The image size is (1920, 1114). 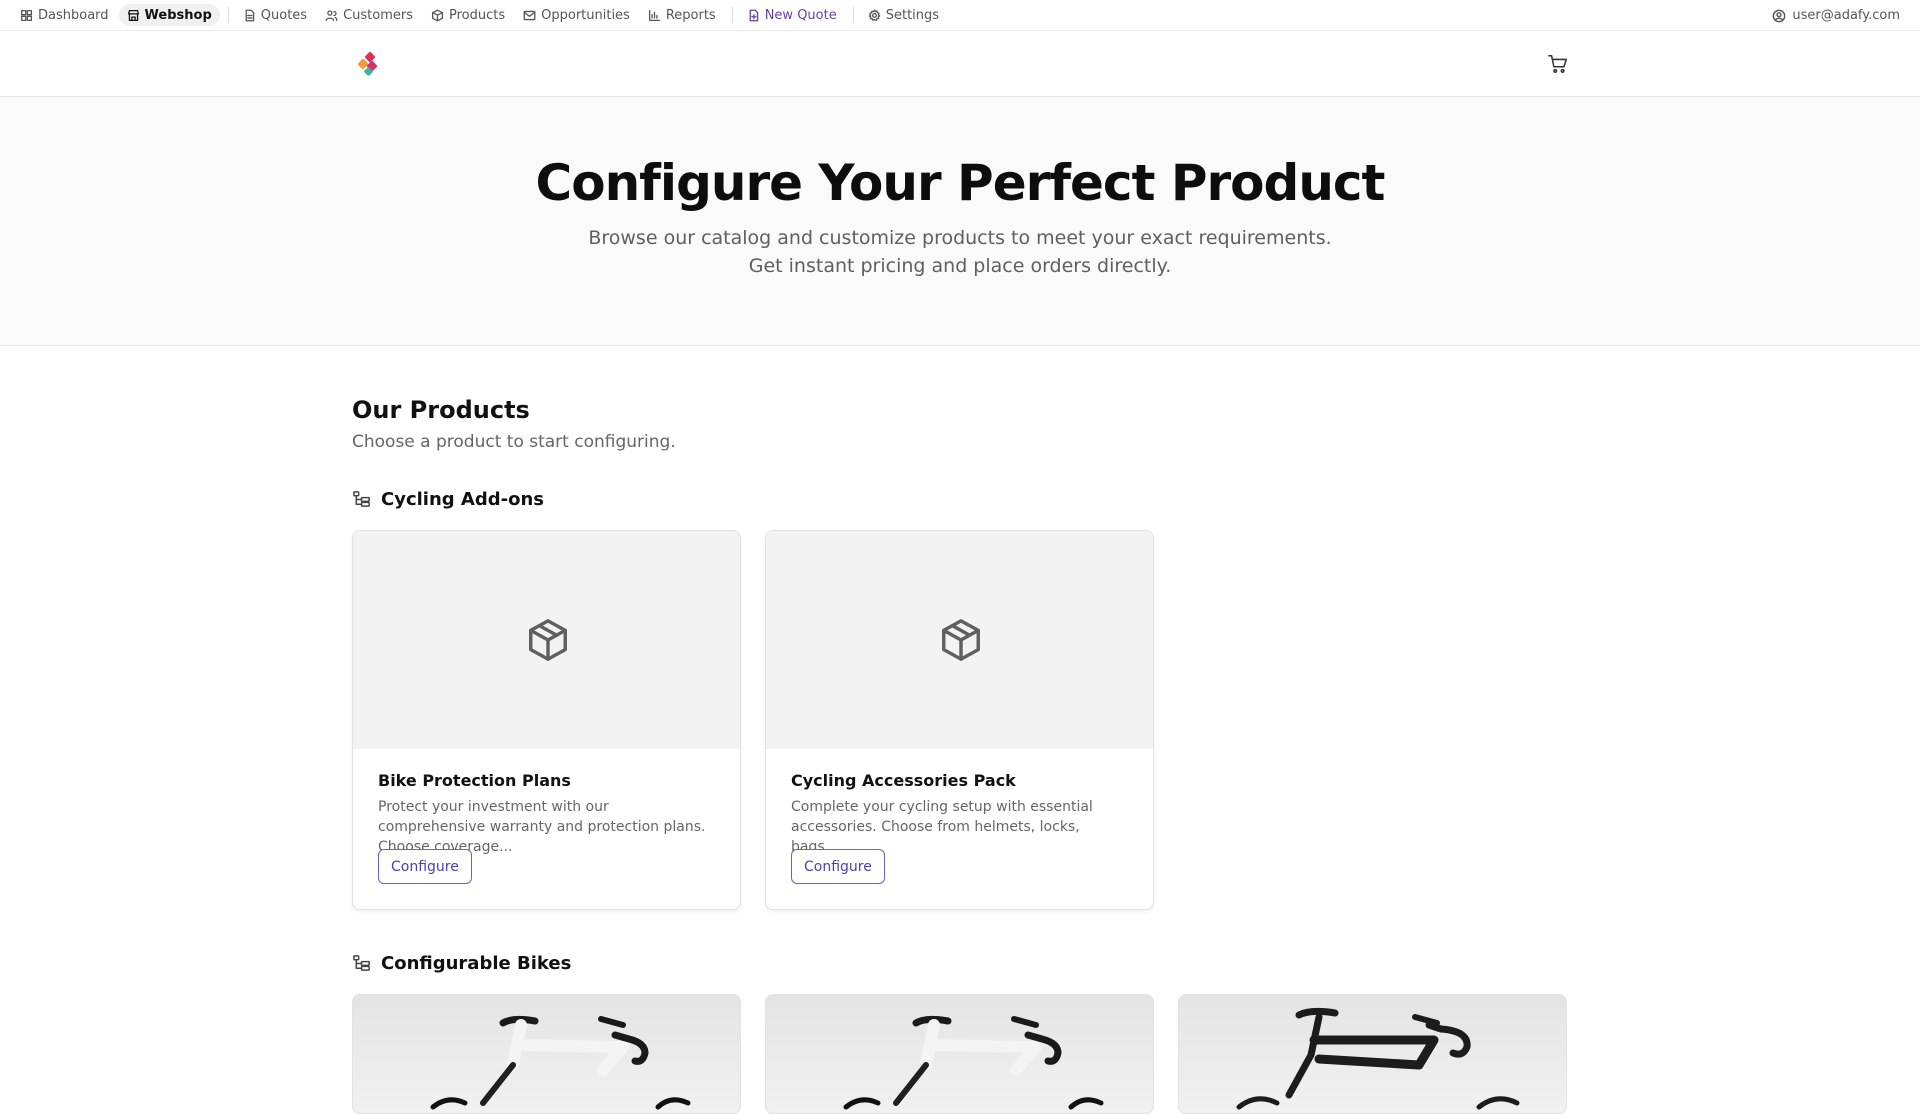 I want to click on category-heading: Cycling Add-ons, so click(x=448, y=499).